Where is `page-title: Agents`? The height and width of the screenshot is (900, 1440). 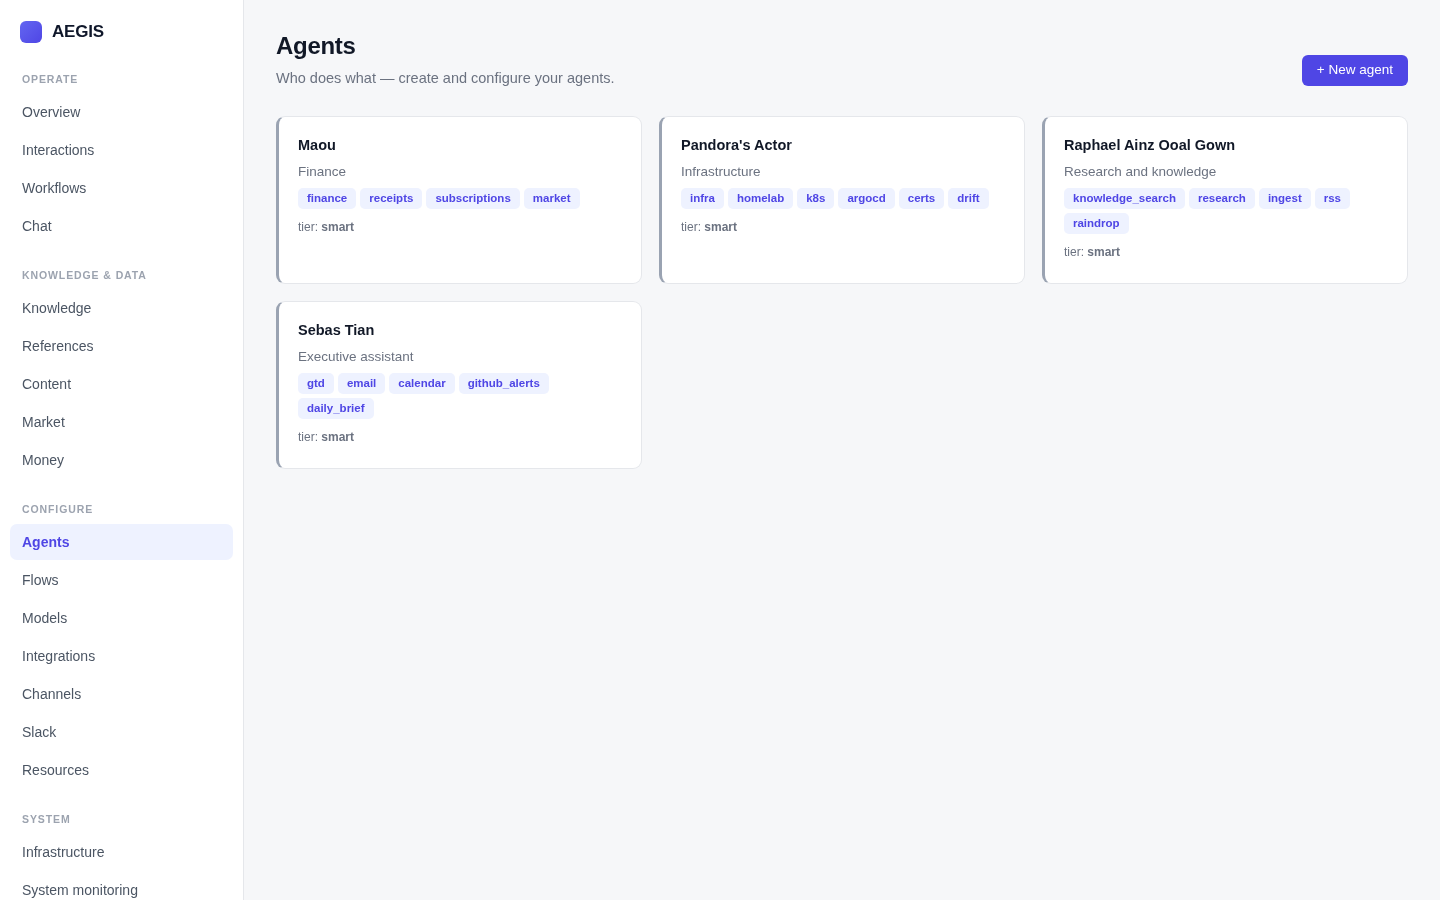
page-title: Agents is located at coordinates (316, 46).